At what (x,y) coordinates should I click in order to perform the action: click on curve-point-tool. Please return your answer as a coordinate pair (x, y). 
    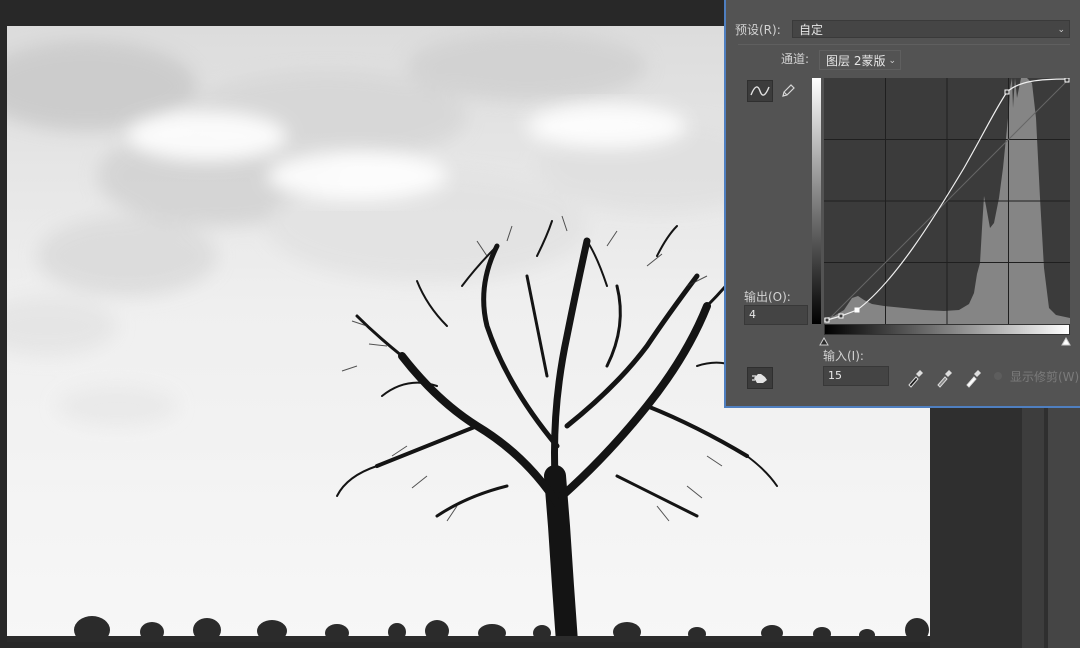
    Looking at the image, I should click on (760, 91).